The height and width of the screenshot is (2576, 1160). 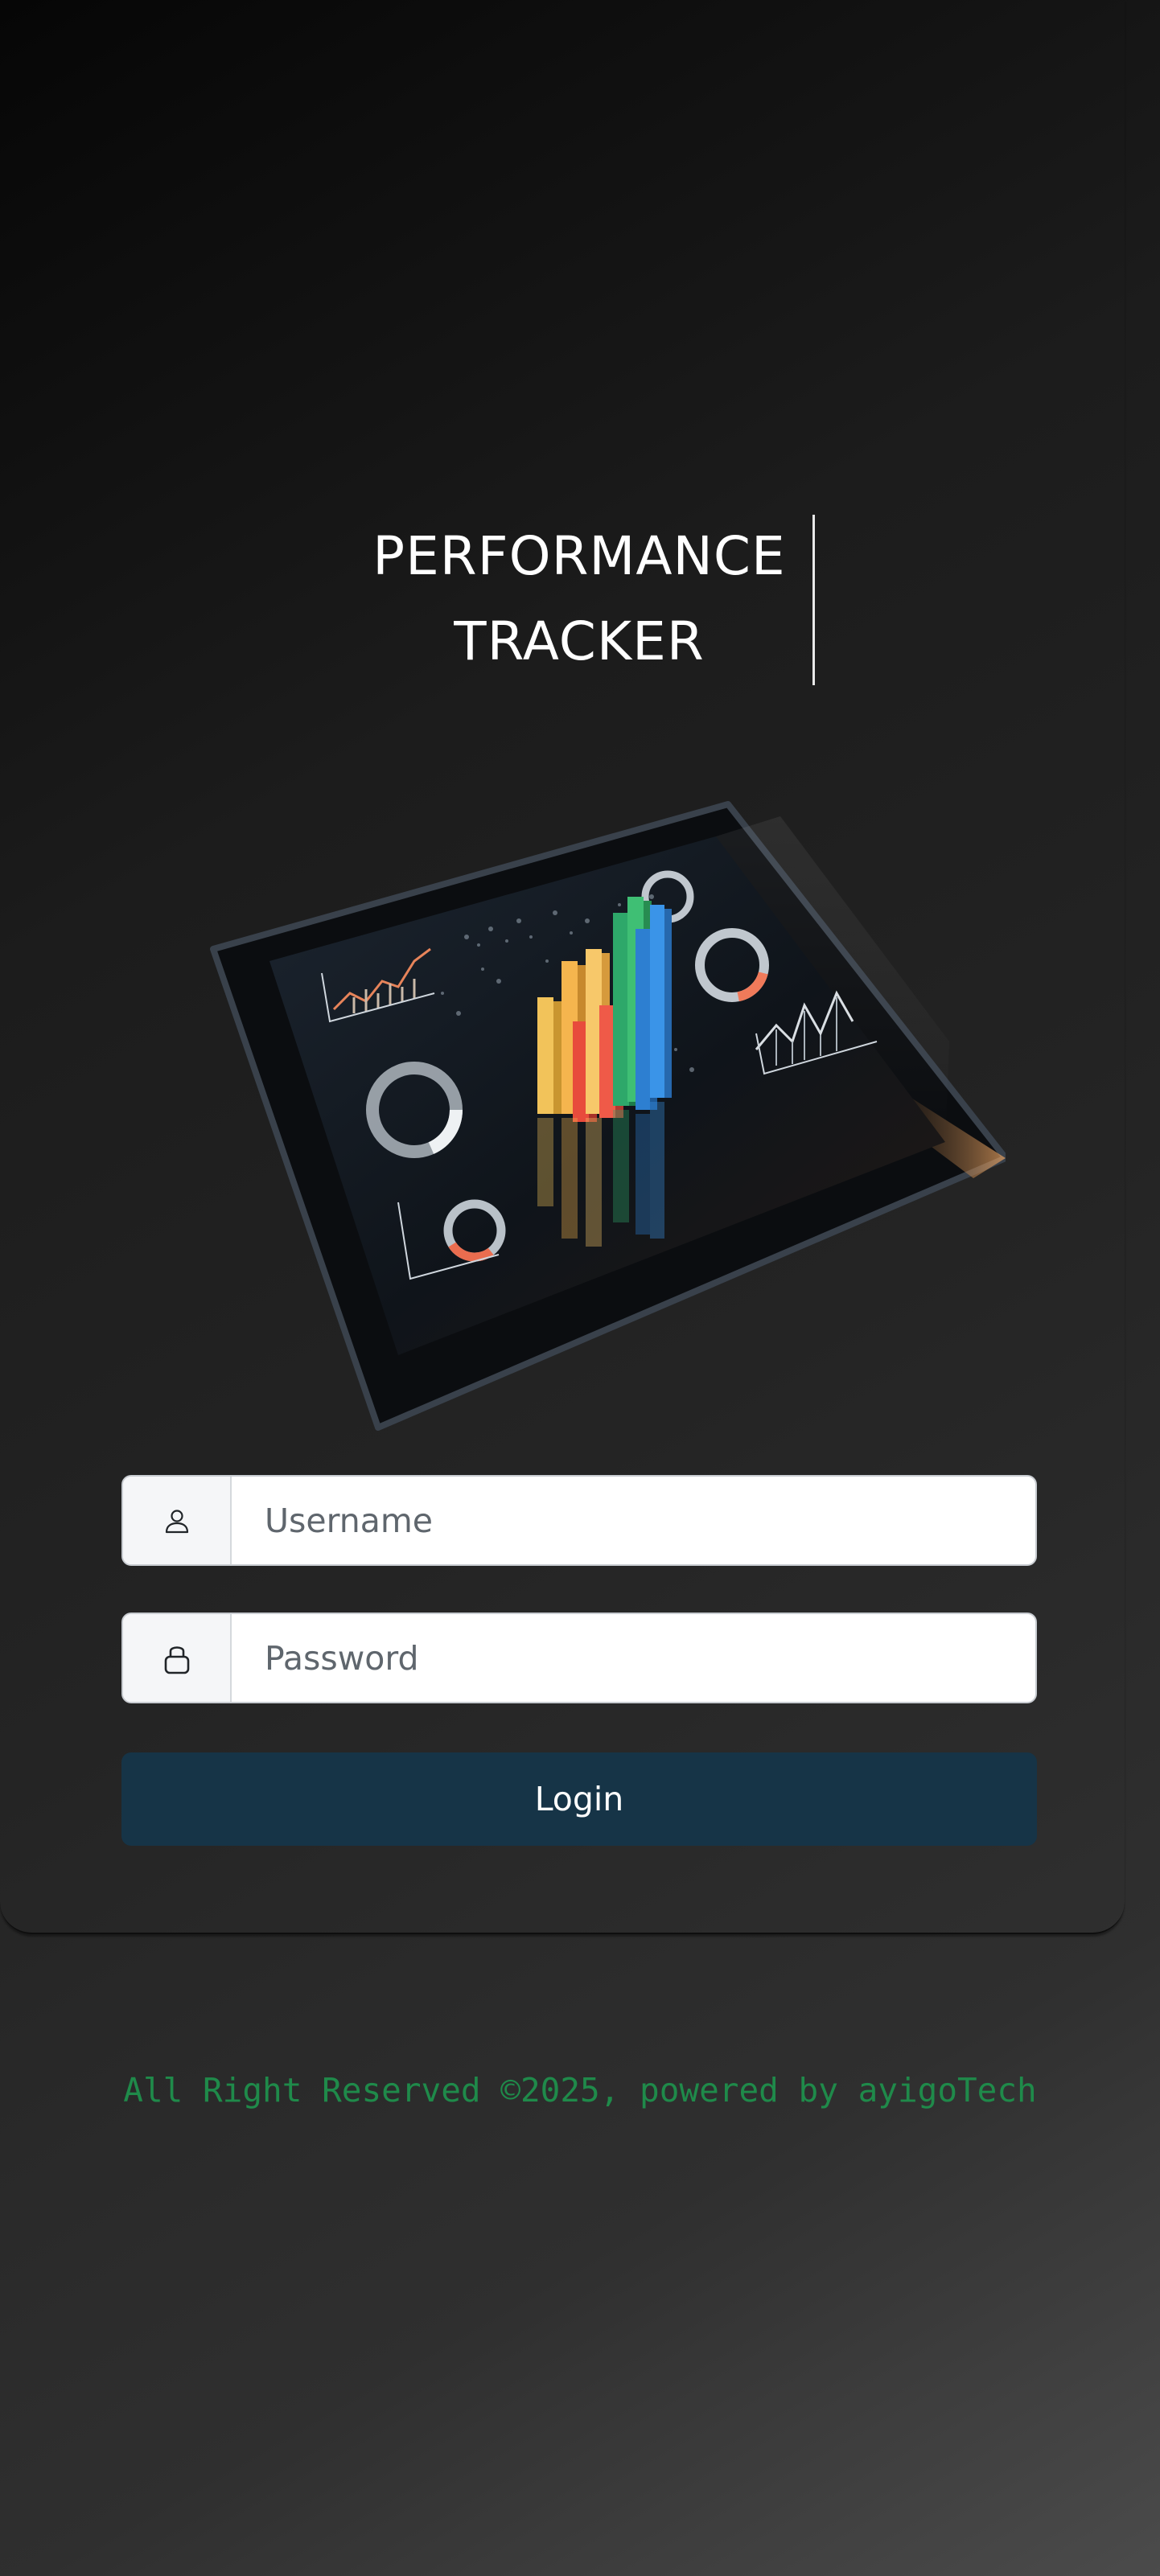 What do you see at coordinates (579, 600) in the screenshot?
I see `brand-header: PERFORMANCE TRACKER` at bounding box center [579, 600].